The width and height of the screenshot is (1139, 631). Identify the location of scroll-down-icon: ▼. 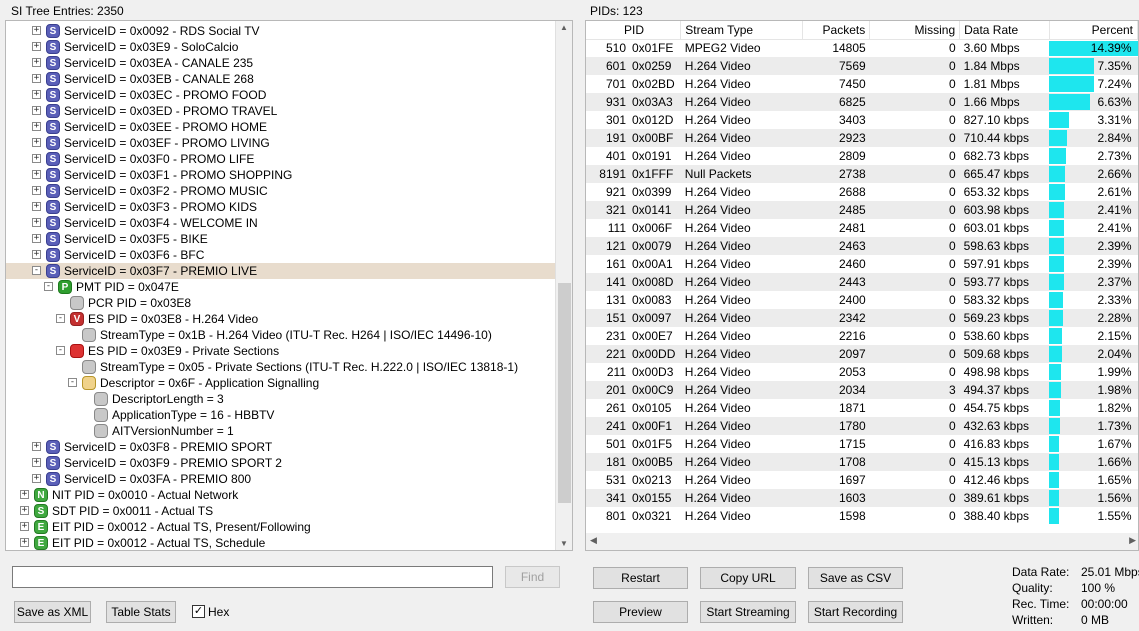
(564, 543).